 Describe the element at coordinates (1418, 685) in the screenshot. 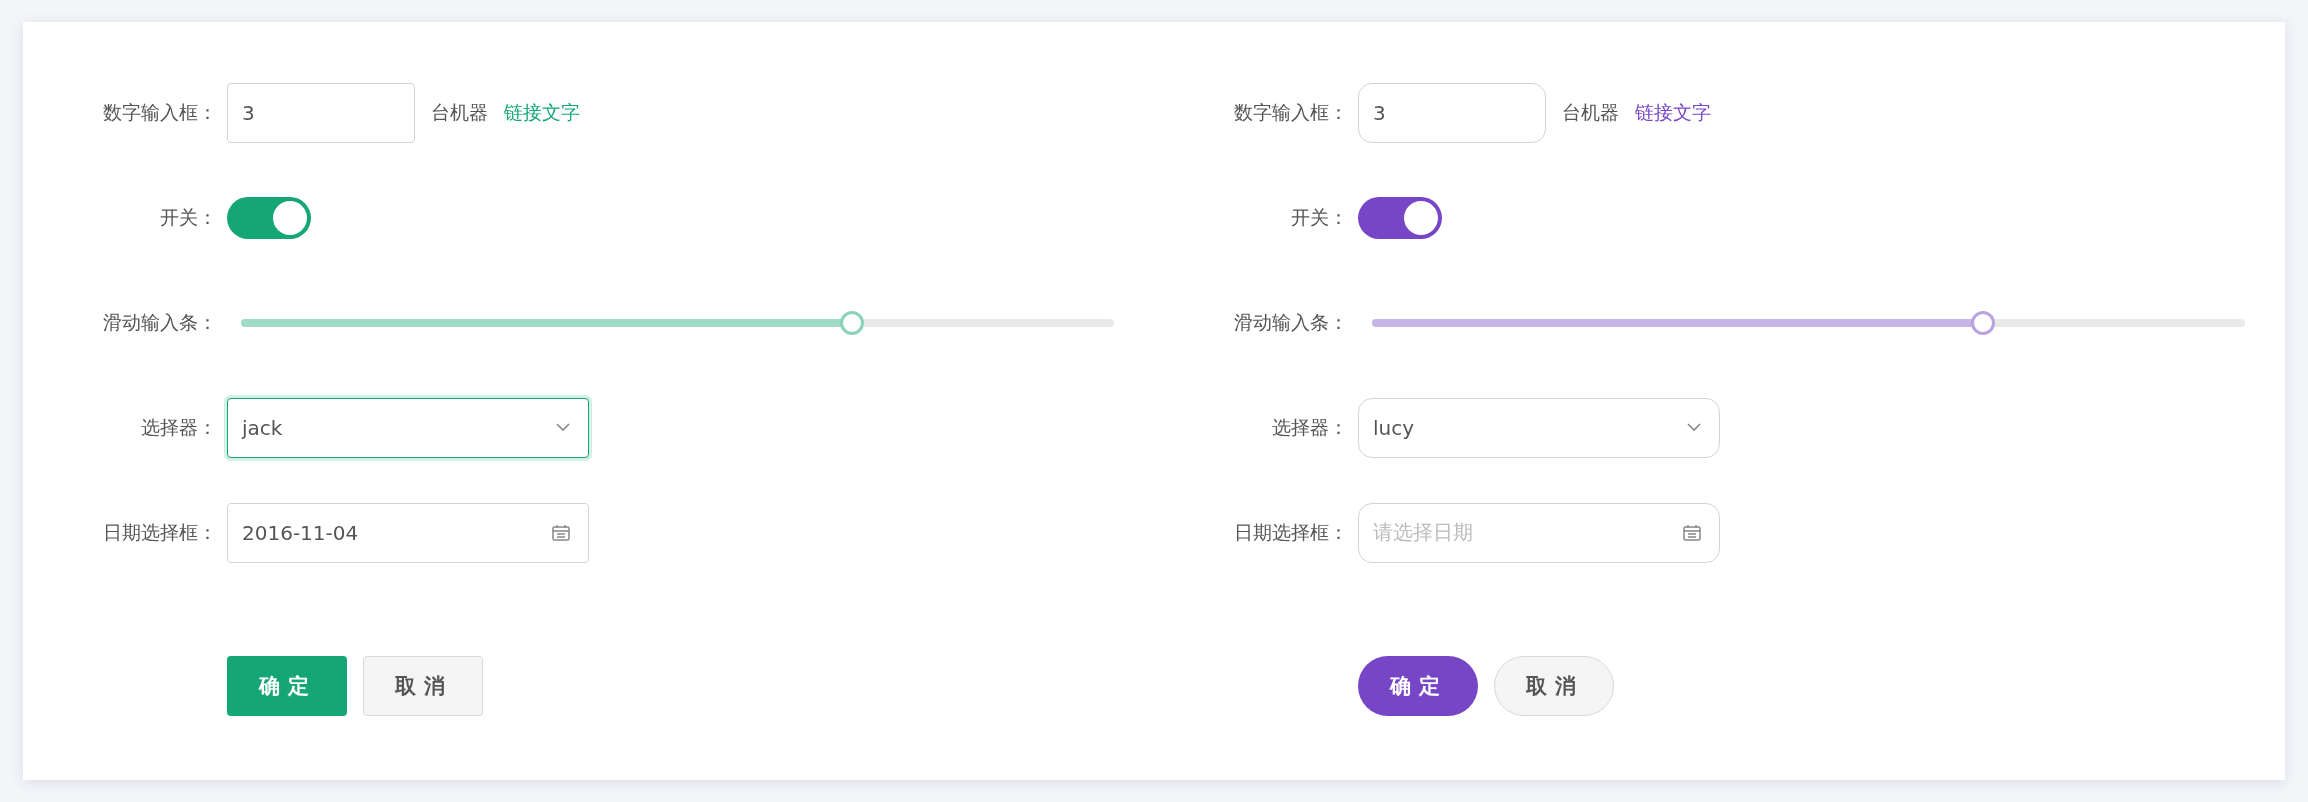

I see `confirm-button: 确定` at that location.